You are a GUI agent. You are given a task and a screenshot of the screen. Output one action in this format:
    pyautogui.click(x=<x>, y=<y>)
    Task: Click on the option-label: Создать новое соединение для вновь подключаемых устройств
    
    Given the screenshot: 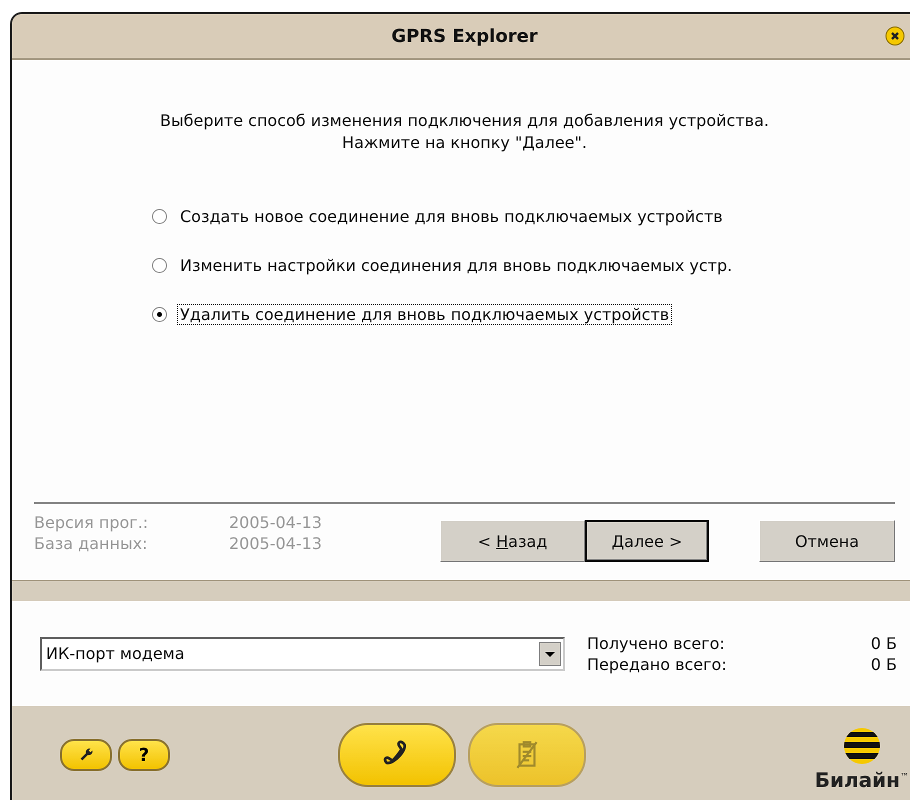 What is the action you would take?
    pyautogui.click(x=451, y=216)
    